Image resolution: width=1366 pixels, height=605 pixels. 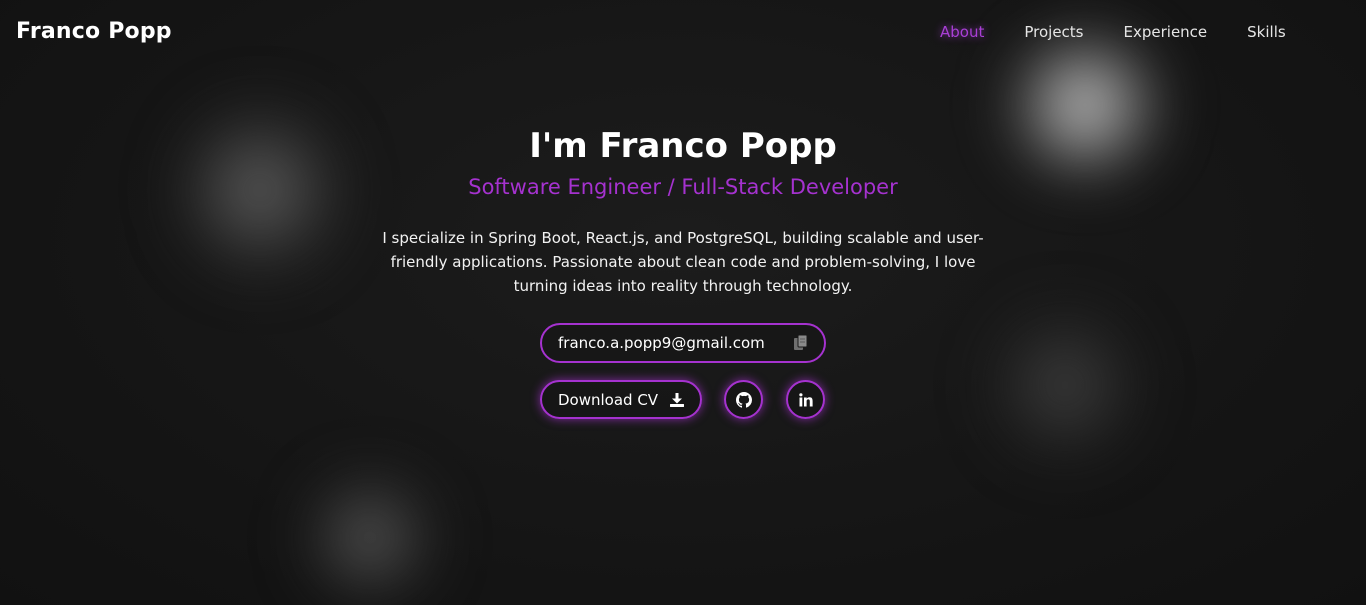 What do you see at coordinates (801, 343) in the screenshot?
I see `copy-icon` at bounding box center [801, 343].